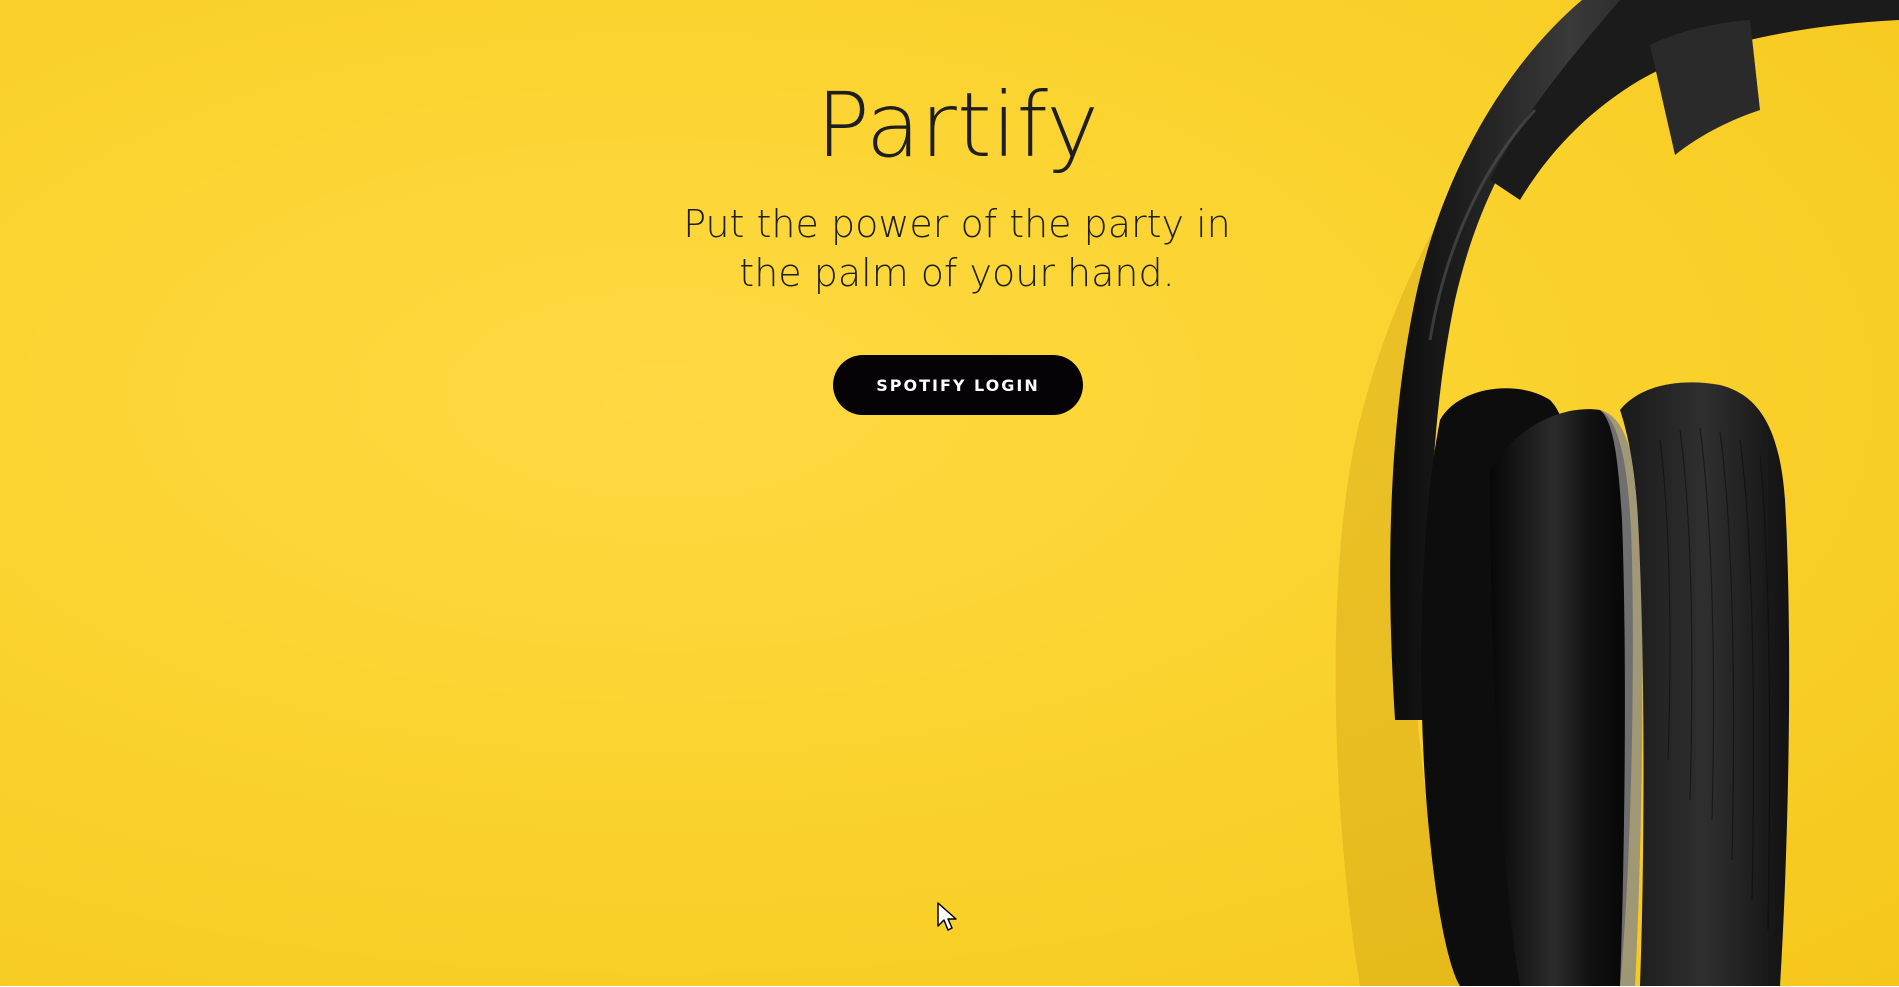  I want to click on spotify-login-button: SPOTIFY LOGIN, so click(958, 385).